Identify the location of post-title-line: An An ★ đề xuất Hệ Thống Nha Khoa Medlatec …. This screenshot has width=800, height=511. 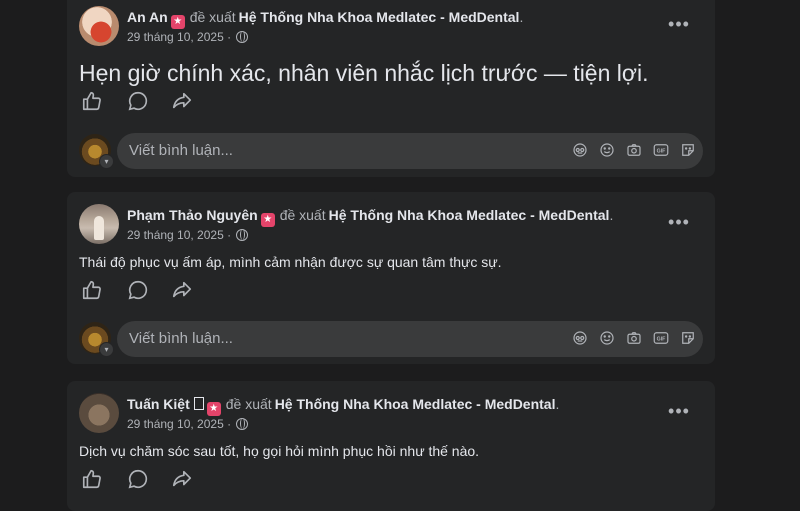
(325, 18).